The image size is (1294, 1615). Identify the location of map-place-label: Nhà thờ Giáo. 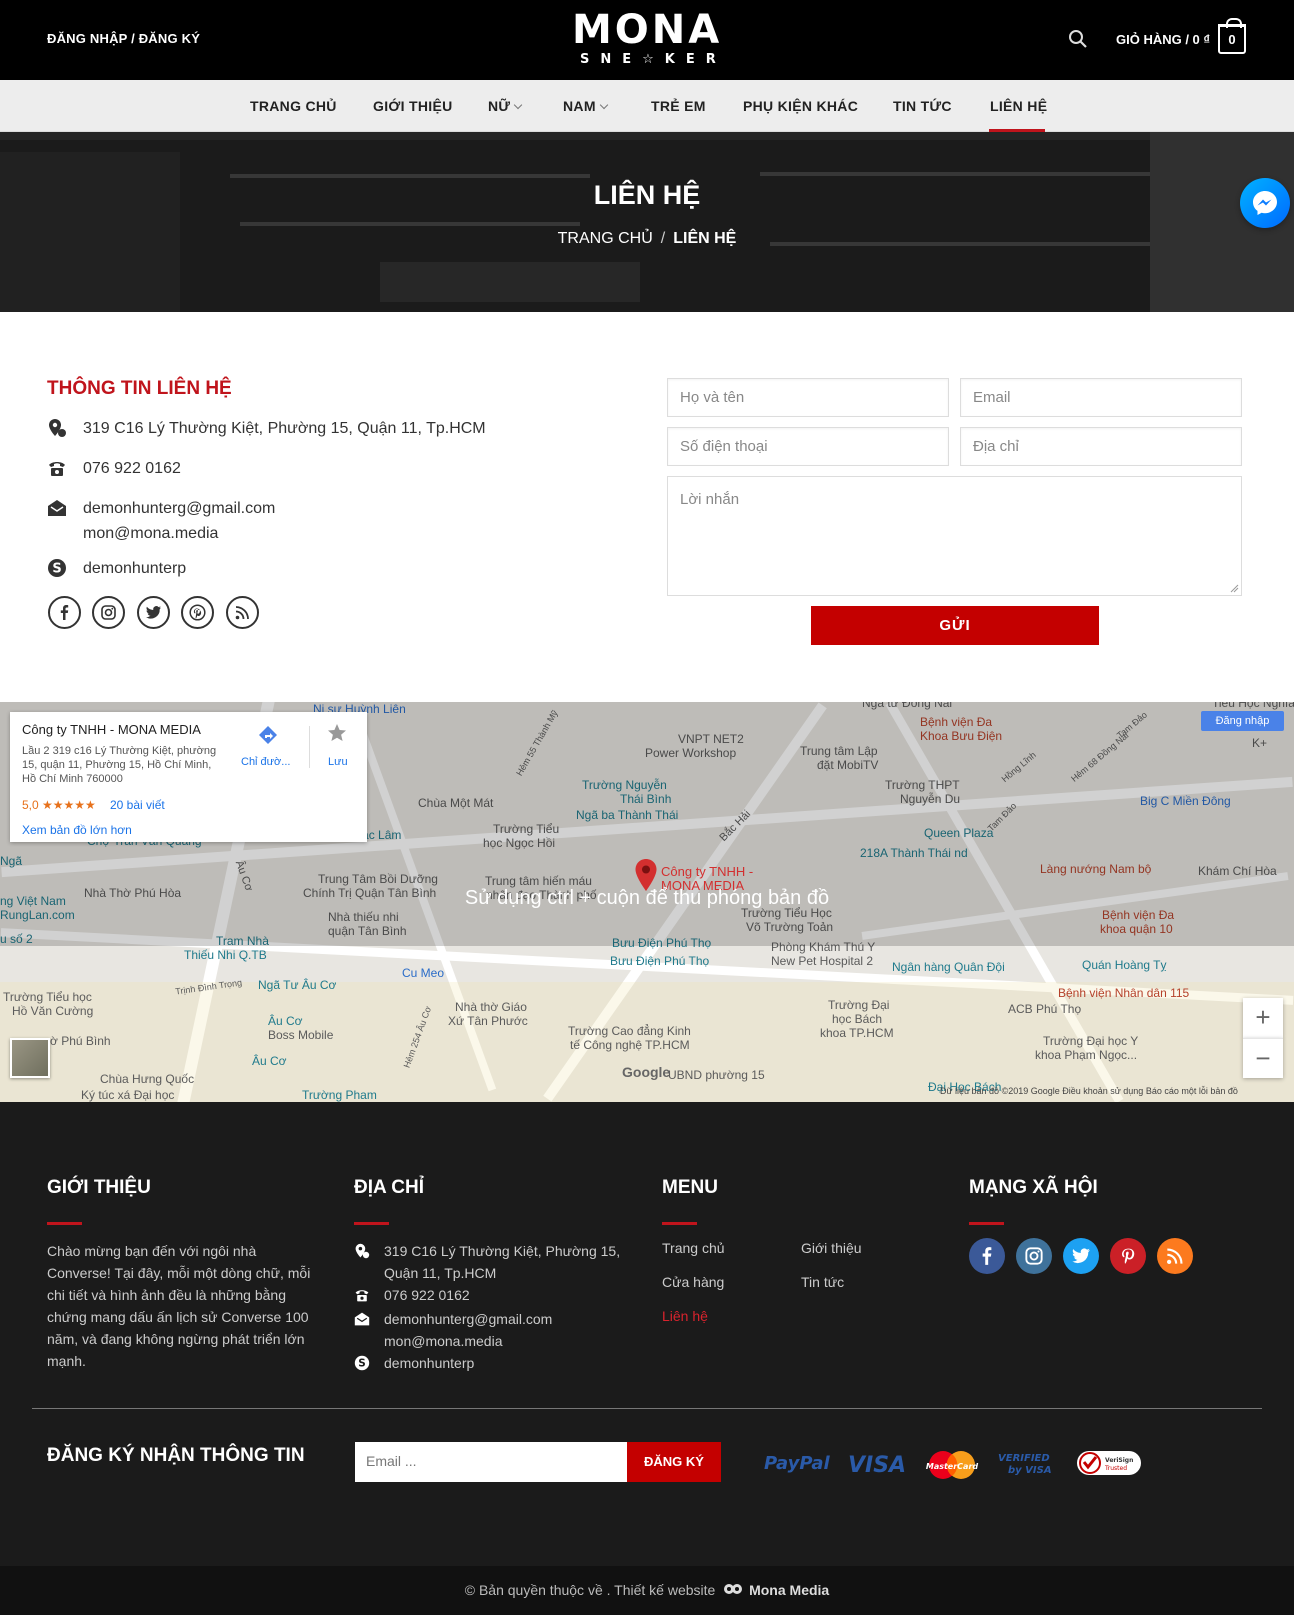
(491, 1007).